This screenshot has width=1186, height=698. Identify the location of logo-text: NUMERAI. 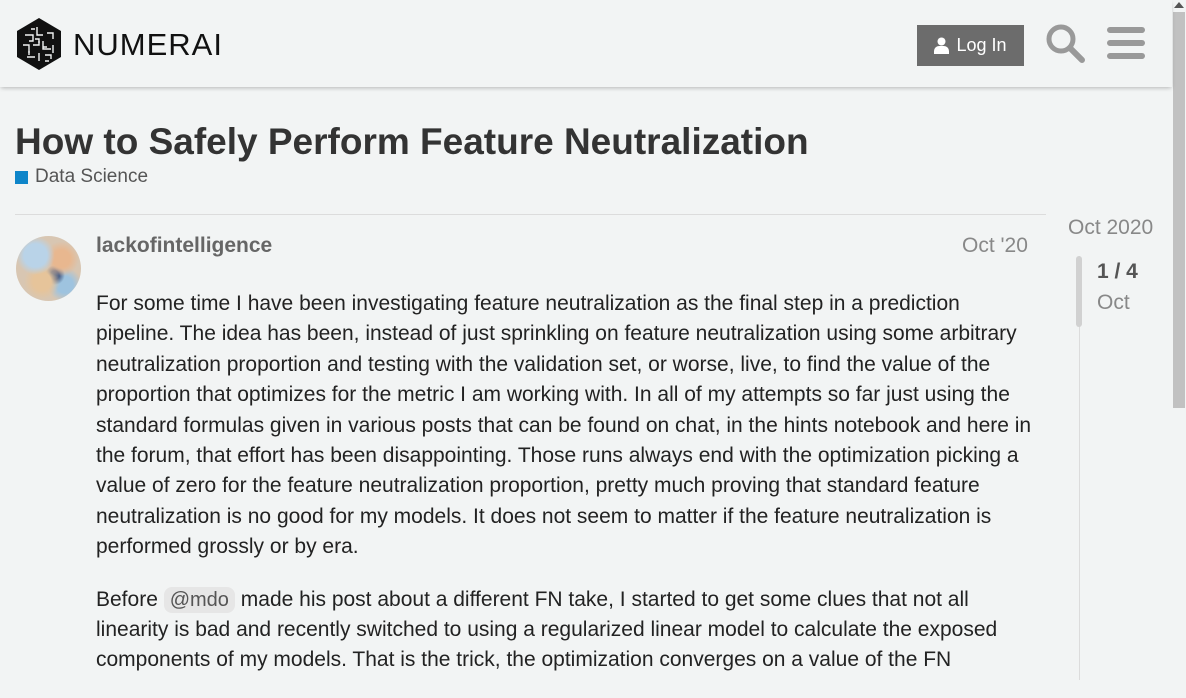
(148, 44).